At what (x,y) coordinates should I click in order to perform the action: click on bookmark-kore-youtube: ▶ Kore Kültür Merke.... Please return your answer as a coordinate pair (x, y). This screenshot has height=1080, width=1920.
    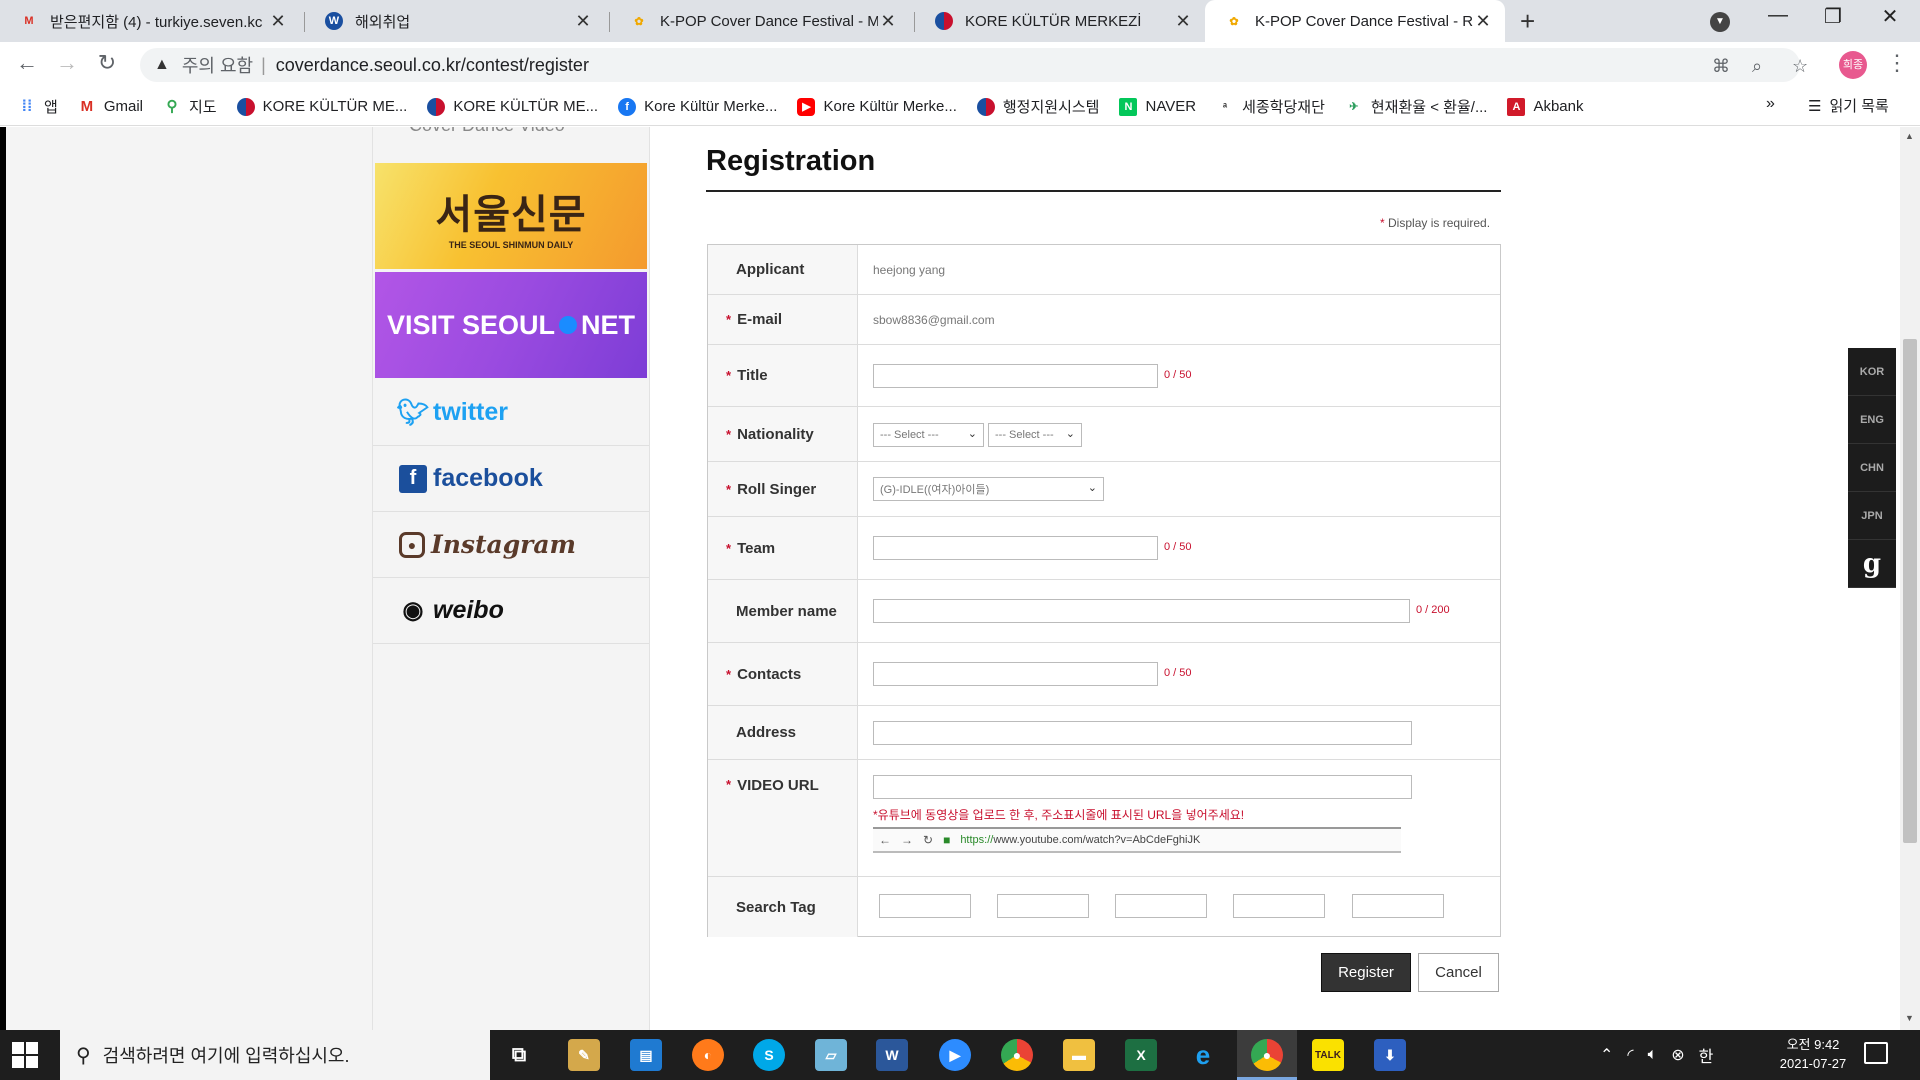
    Looking at the image, I should click on (877, 106).